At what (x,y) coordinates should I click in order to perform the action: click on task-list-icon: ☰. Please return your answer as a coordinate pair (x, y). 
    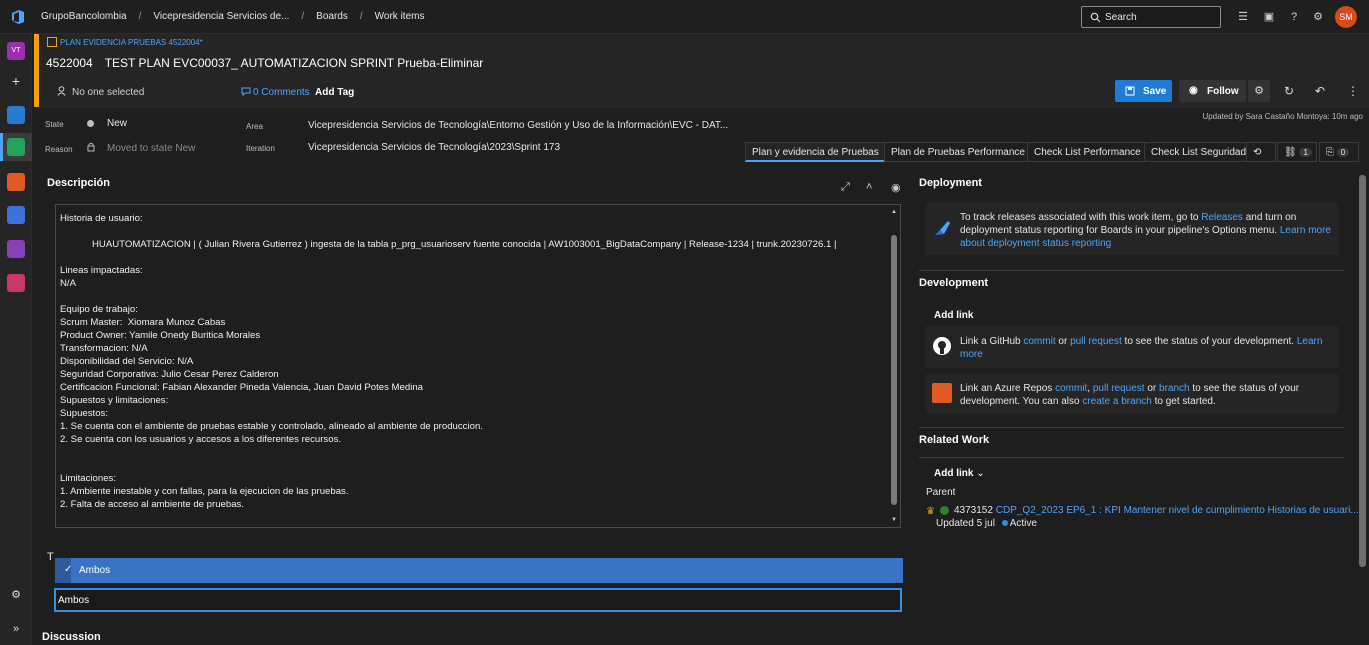
    Looking at the image, I should click on (1243, 17).